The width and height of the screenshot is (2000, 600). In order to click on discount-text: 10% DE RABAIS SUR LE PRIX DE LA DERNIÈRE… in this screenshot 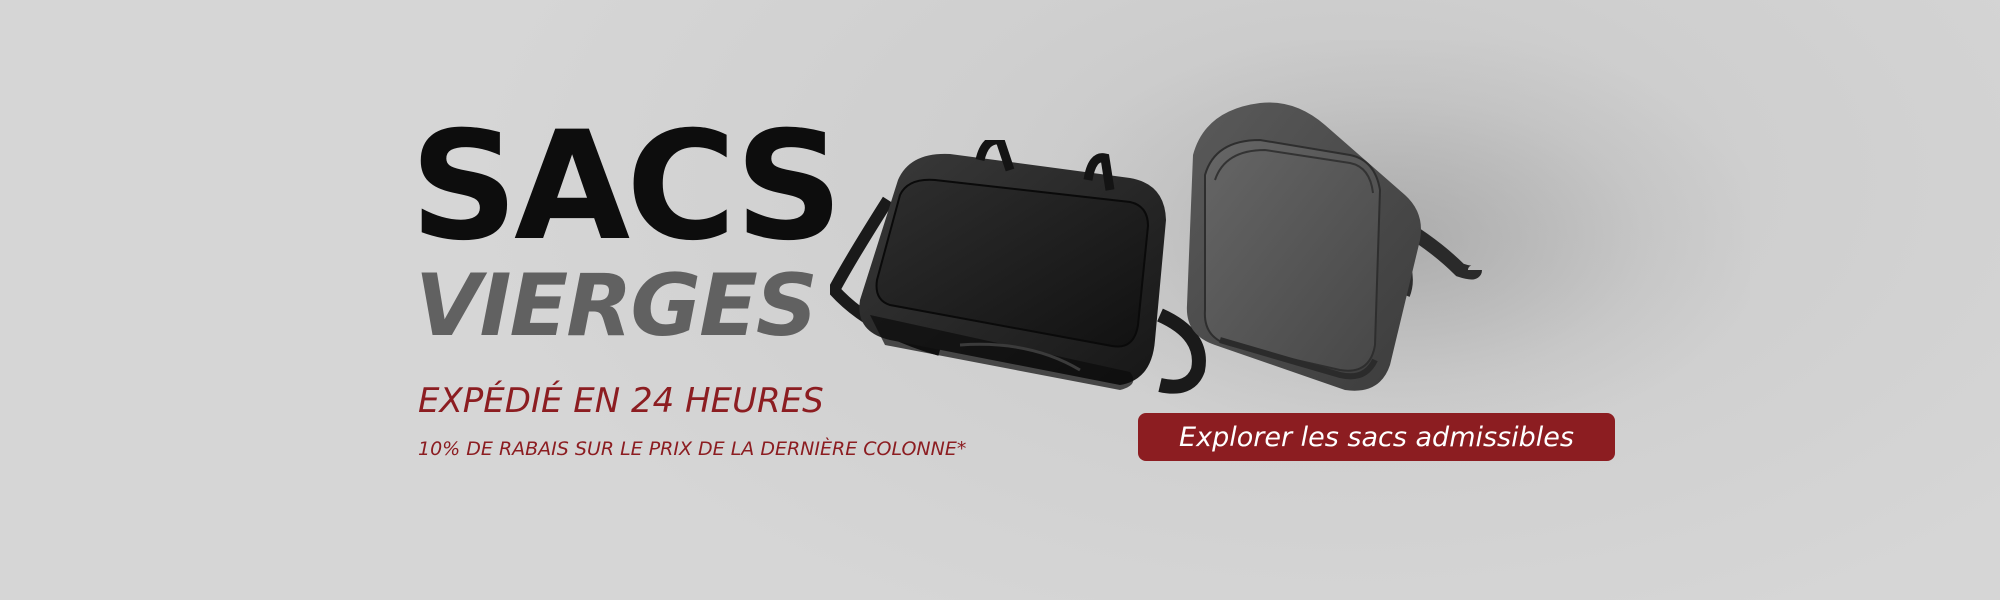, I will do `click(692, 449)`.